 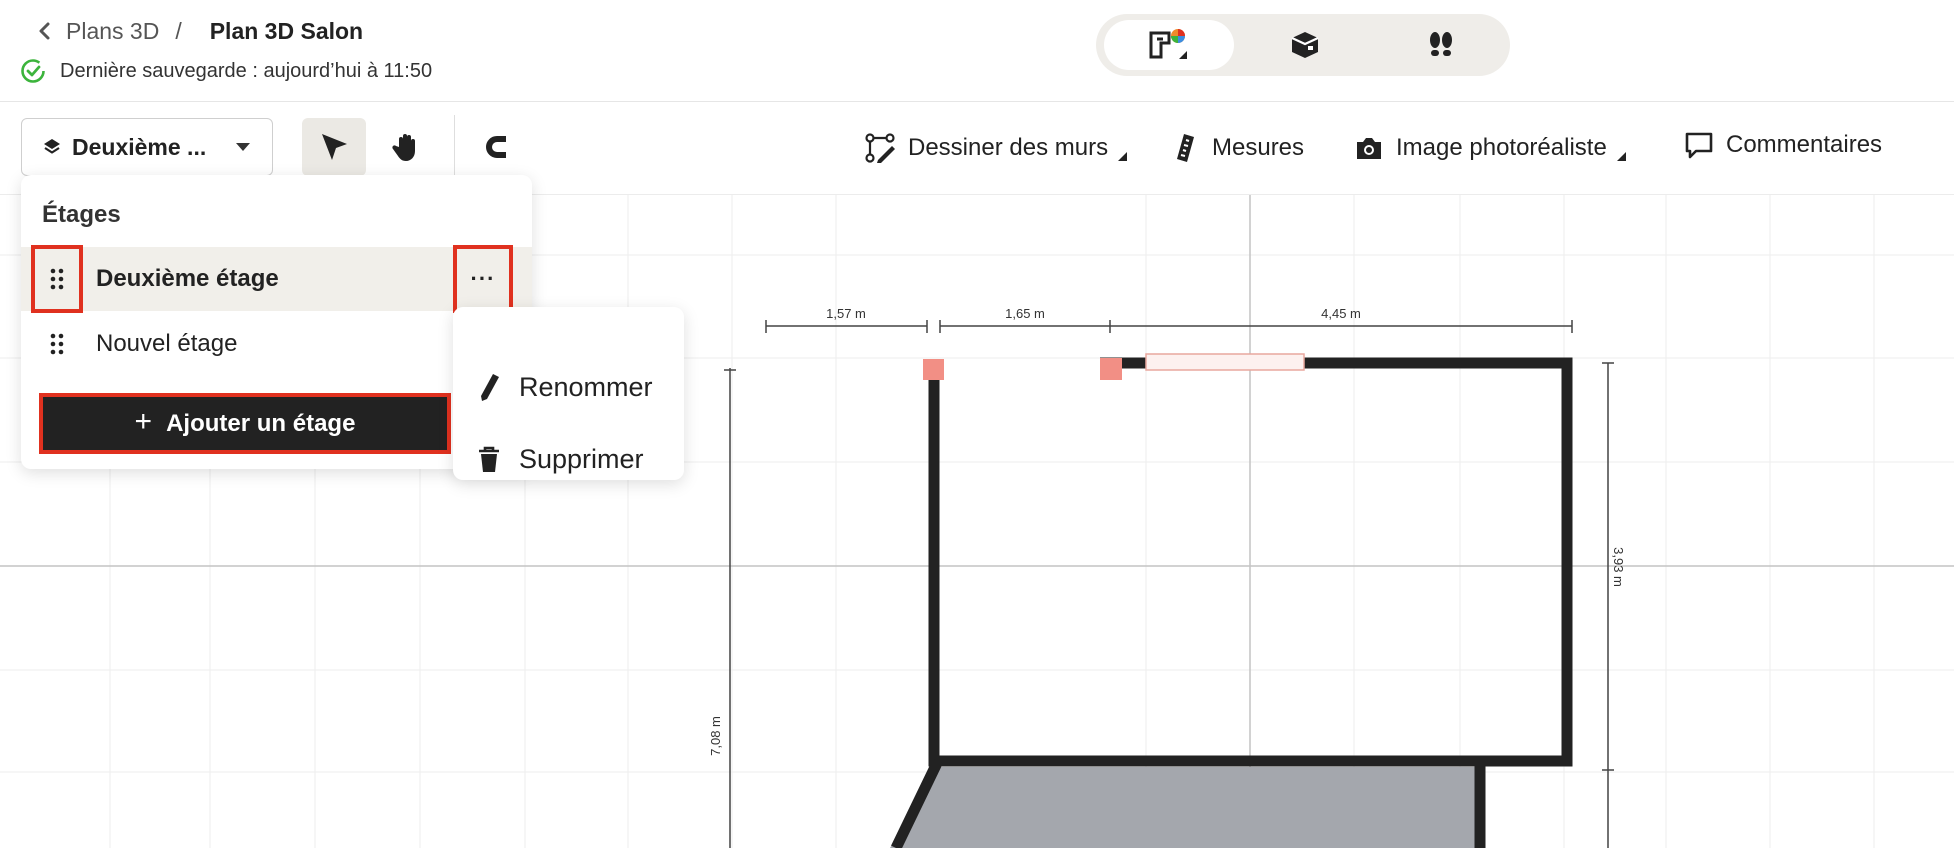 I want to click on draw-walls-button: Dessiner des murs, so click(x=996, y=148).